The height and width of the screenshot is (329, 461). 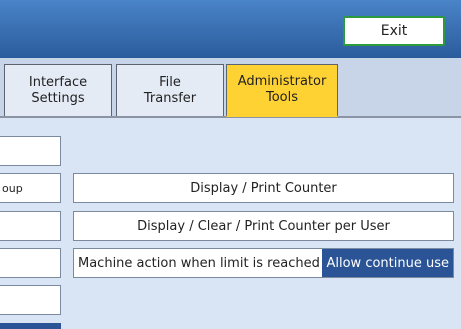 I want to click on display-print-counter-button: Display / Print Counter, so click(x=263, y=188).